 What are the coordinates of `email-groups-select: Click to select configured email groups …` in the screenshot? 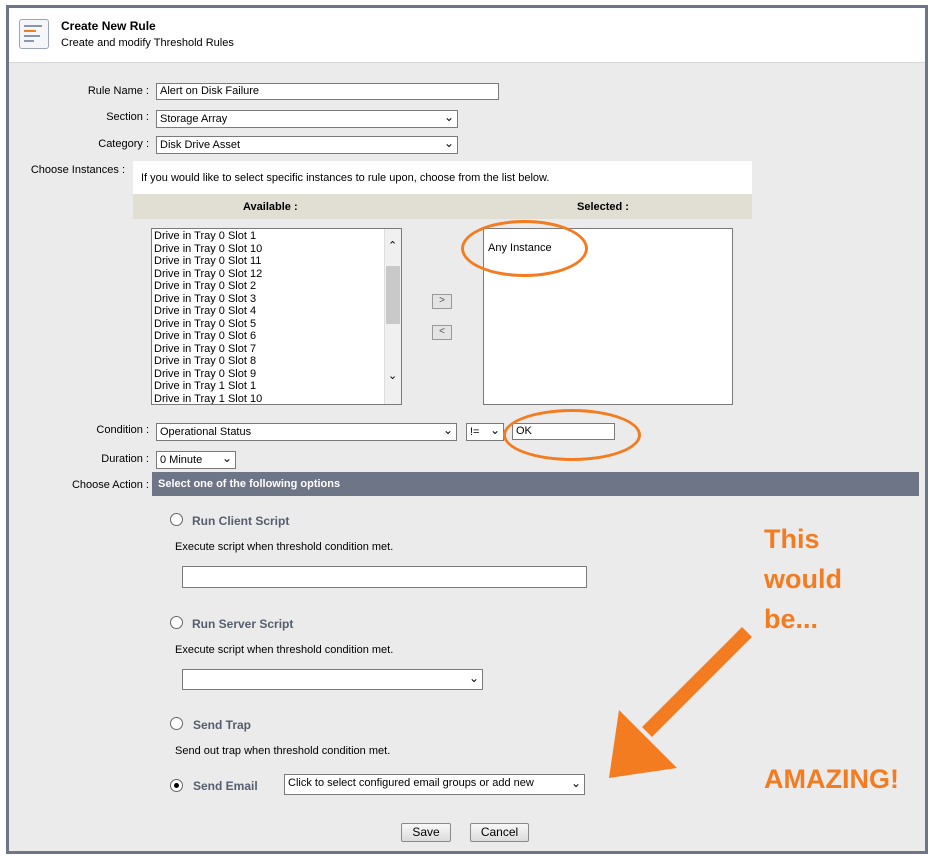 It's located at (434, 784).